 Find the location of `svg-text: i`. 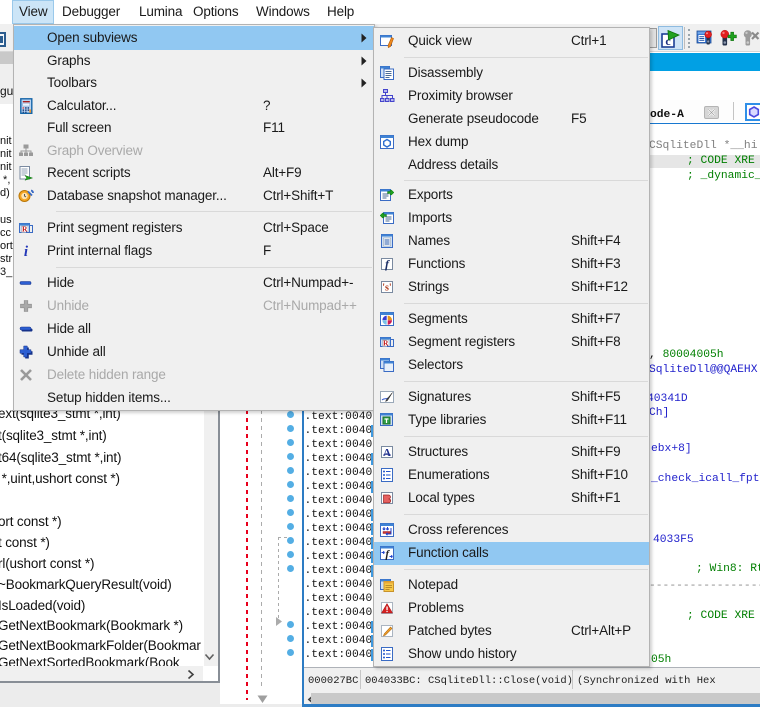

svg-text: i is located at coordinates (26, 251).